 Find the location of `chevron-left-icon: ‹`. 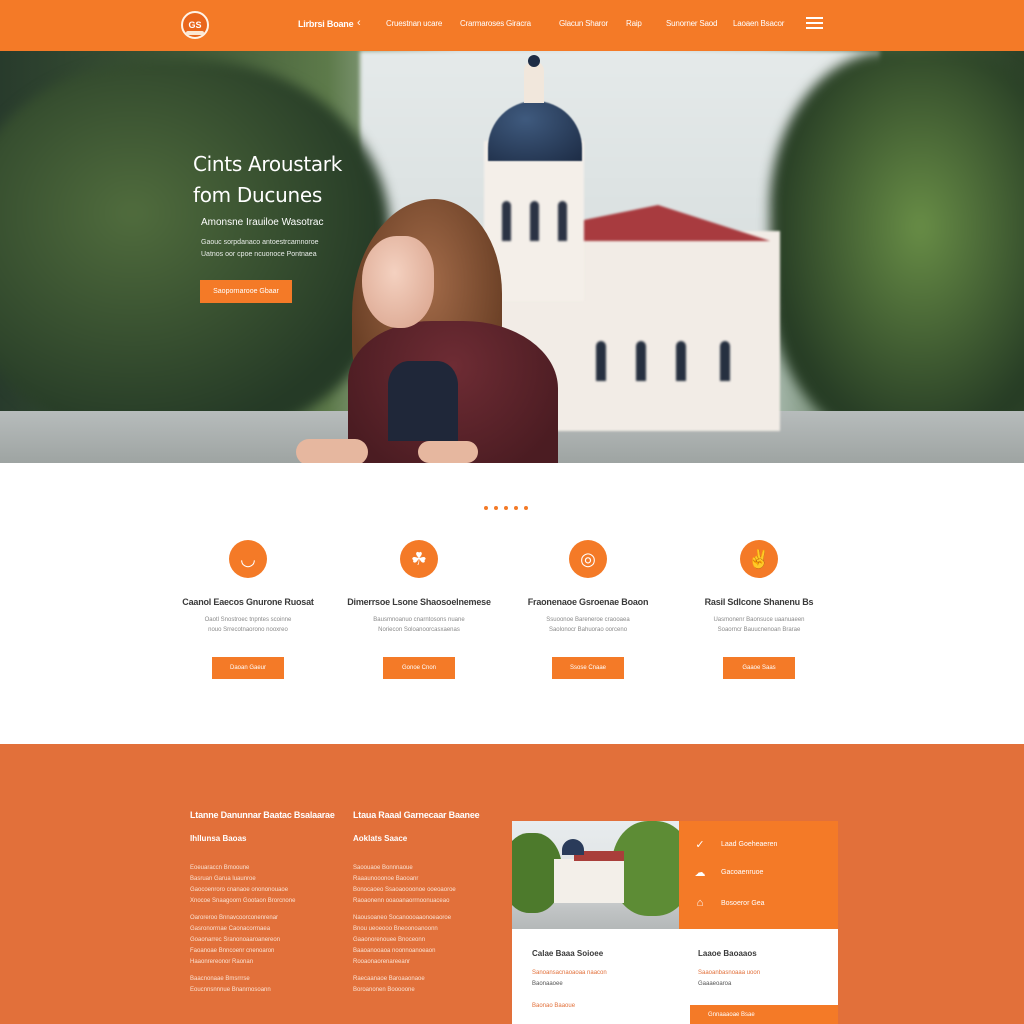

chevron-left-icon: ‹ is located at coordinates (359, 23).